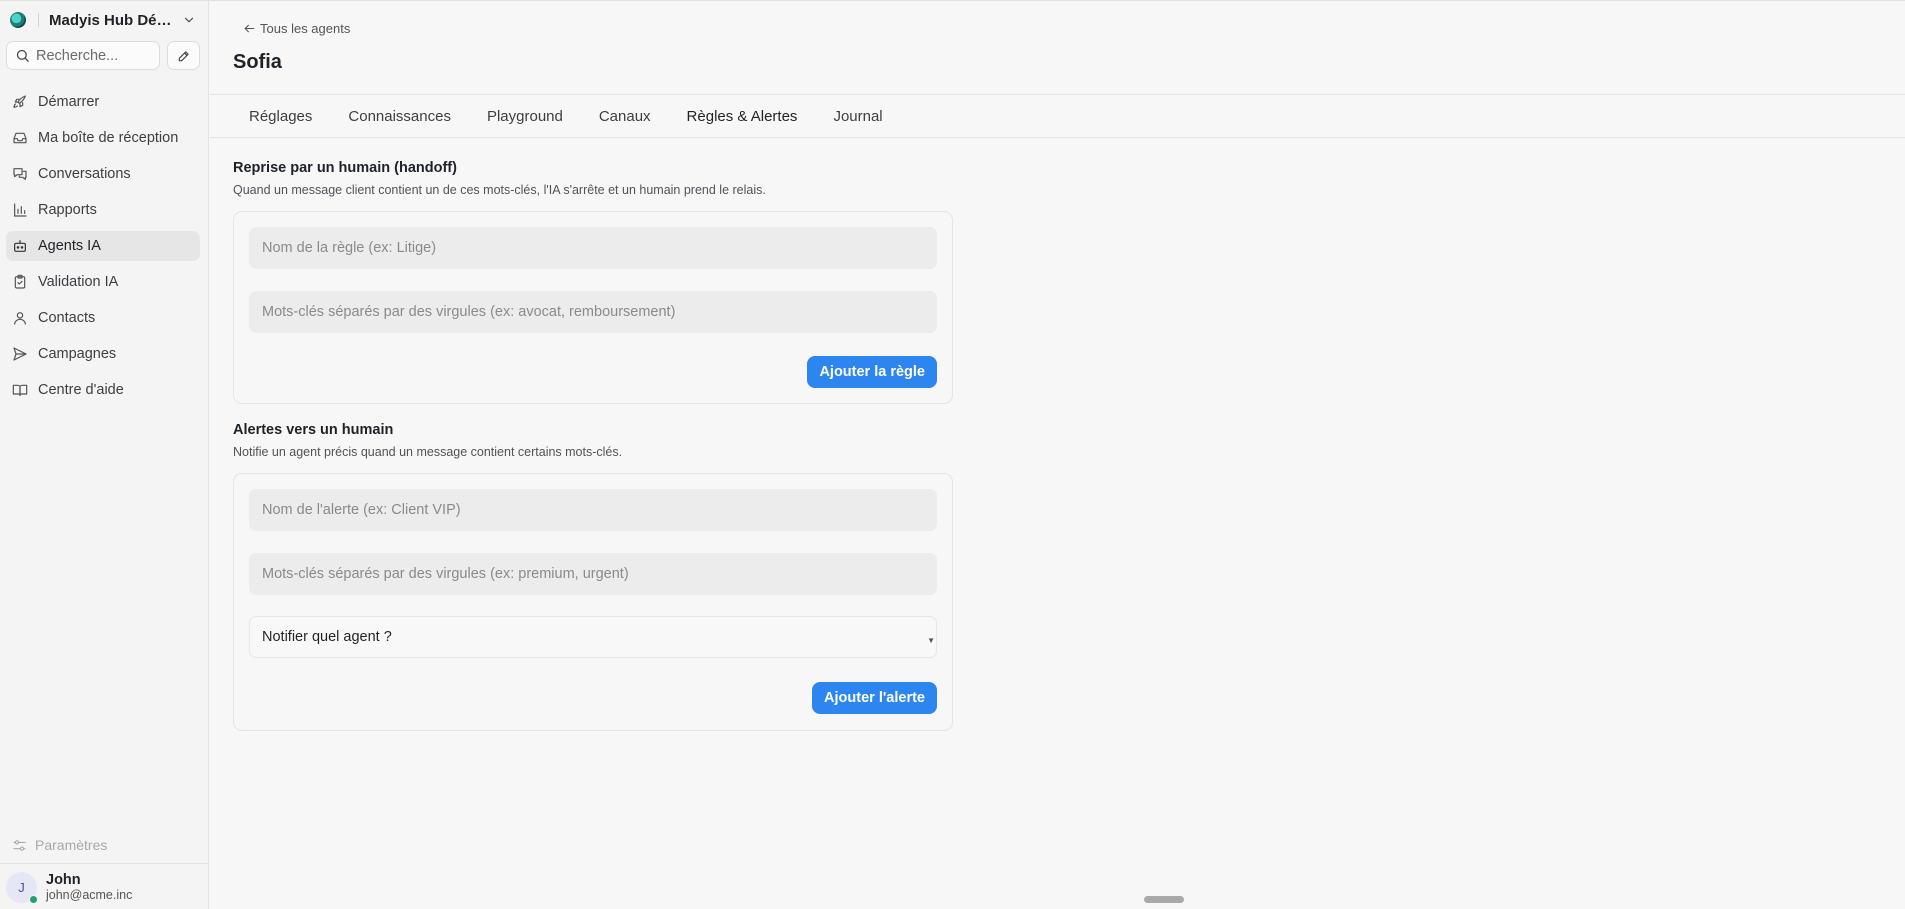  What do you see at coordinates (593, 248) in the screenshot?
I see `rule-name-input` at bounding box center [593, 248].